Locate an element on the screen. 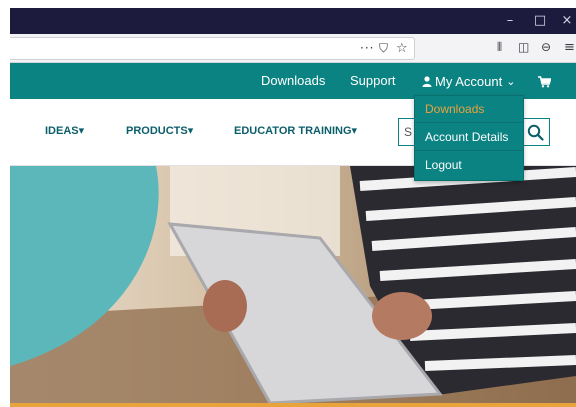 The height and width of the screenshot is (407, 576). nav-educator-training: EDUCATOR TRAINING▾ is located at coordinates (295, 131).